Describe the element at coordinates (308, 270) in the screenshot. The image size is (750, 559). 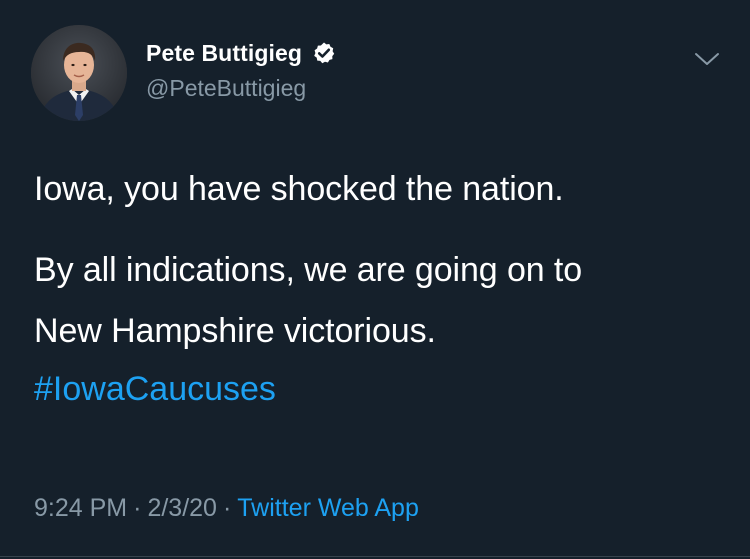
I see `tweet-text-line: By all indications, we are going on to` at that location.